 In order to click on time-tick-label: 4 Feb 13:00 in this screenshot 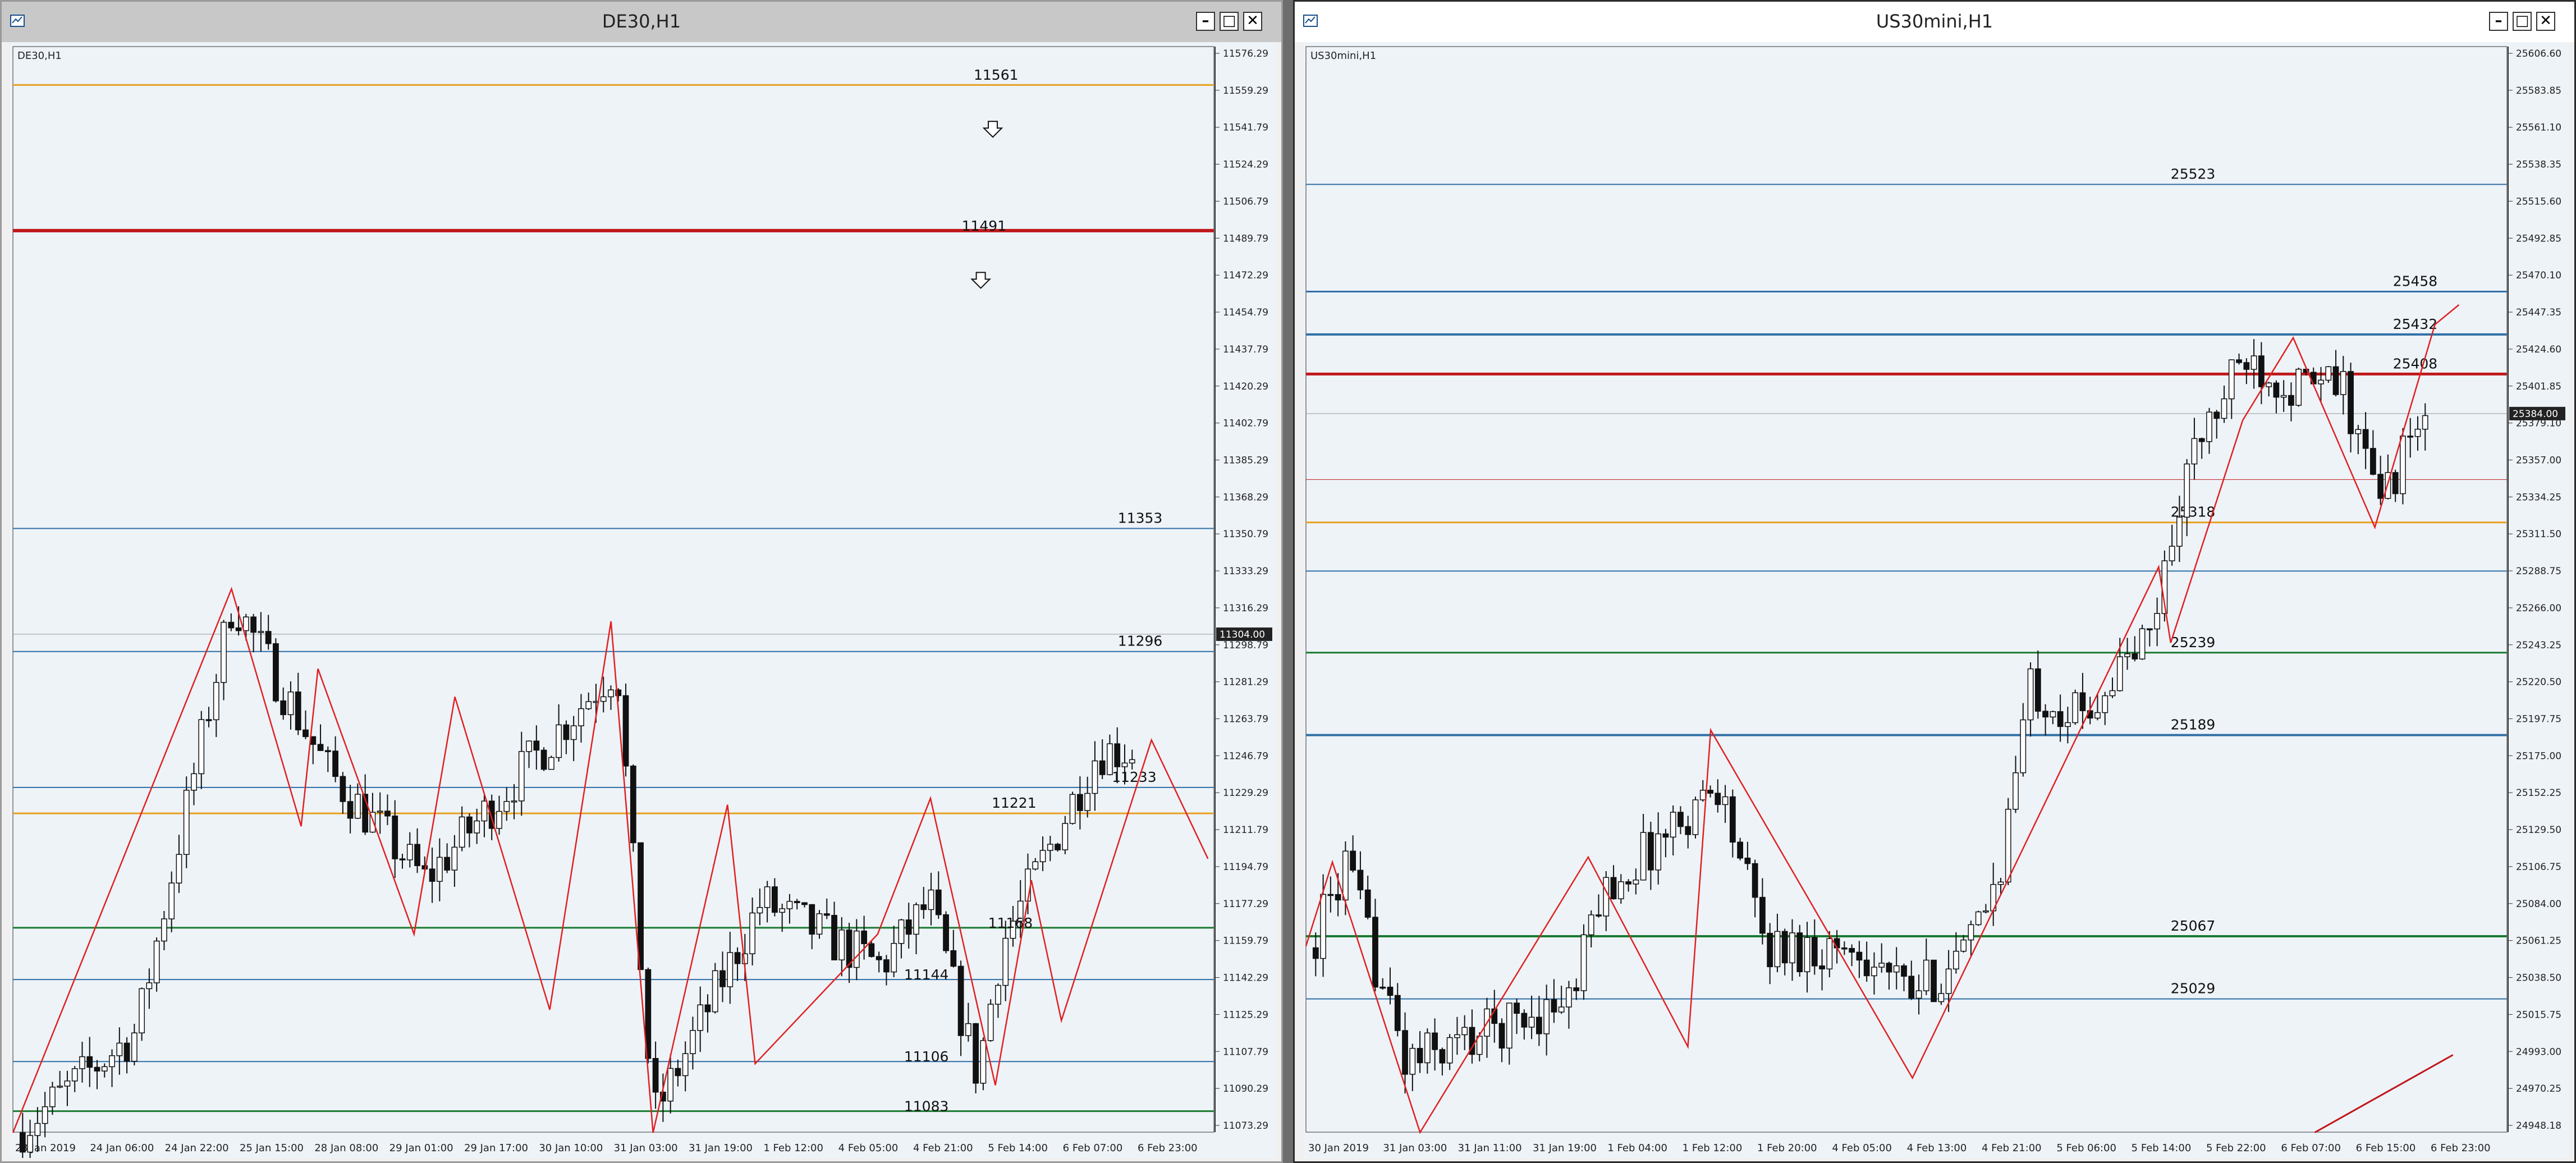, I will do `click(1937, 1148)`.